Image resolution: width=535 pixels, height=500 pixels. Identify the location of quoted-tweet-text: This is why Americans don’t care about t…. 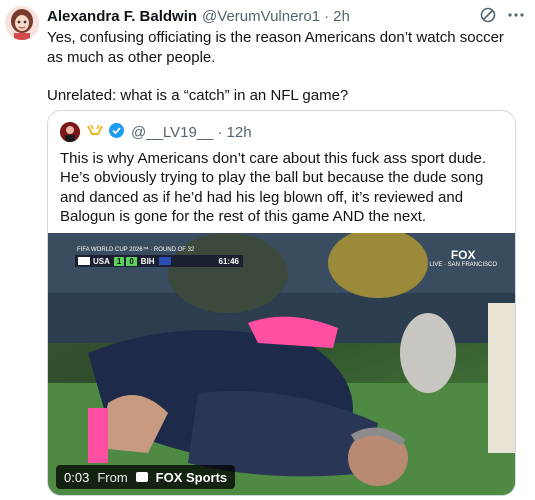
(273, 187).